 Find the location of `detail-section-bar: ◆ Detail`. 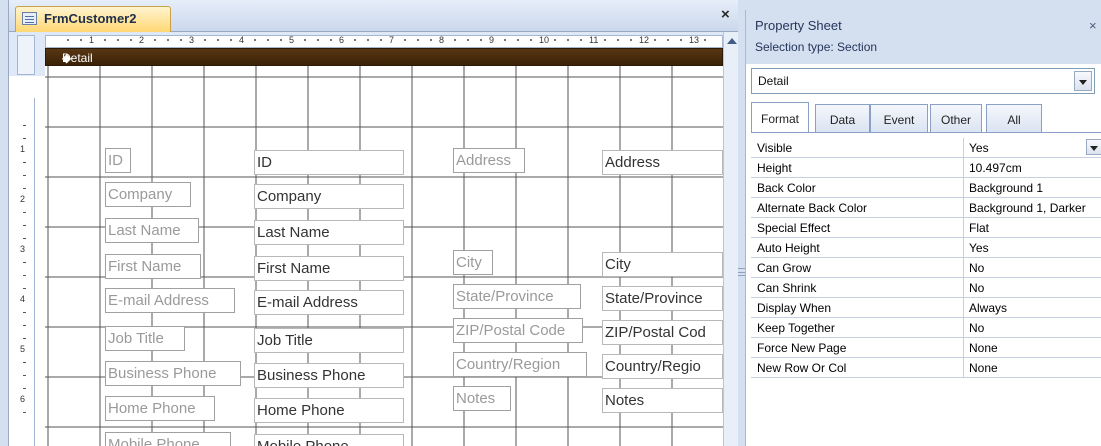

detail-section-bar: ◆ Detail is located at coordinates (384, 57).